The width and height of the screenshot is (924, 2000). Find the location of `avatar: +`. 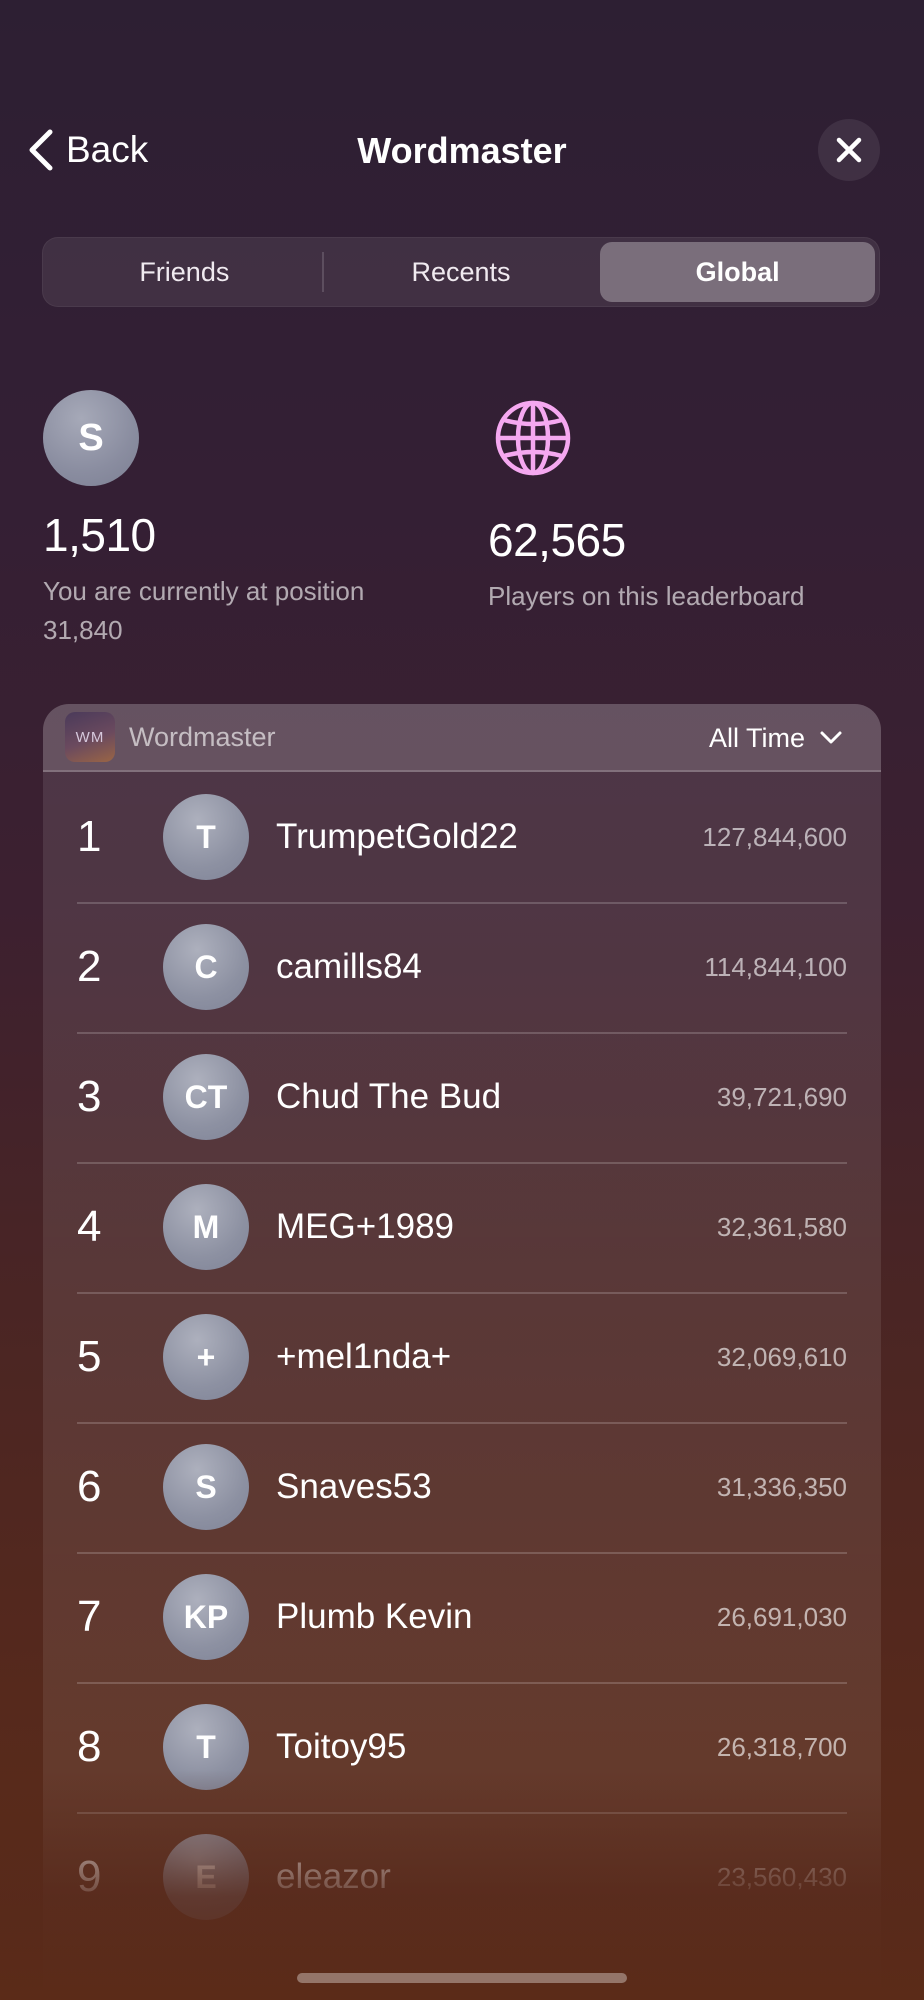

avatar: + is located at coordinates (206, 1357).